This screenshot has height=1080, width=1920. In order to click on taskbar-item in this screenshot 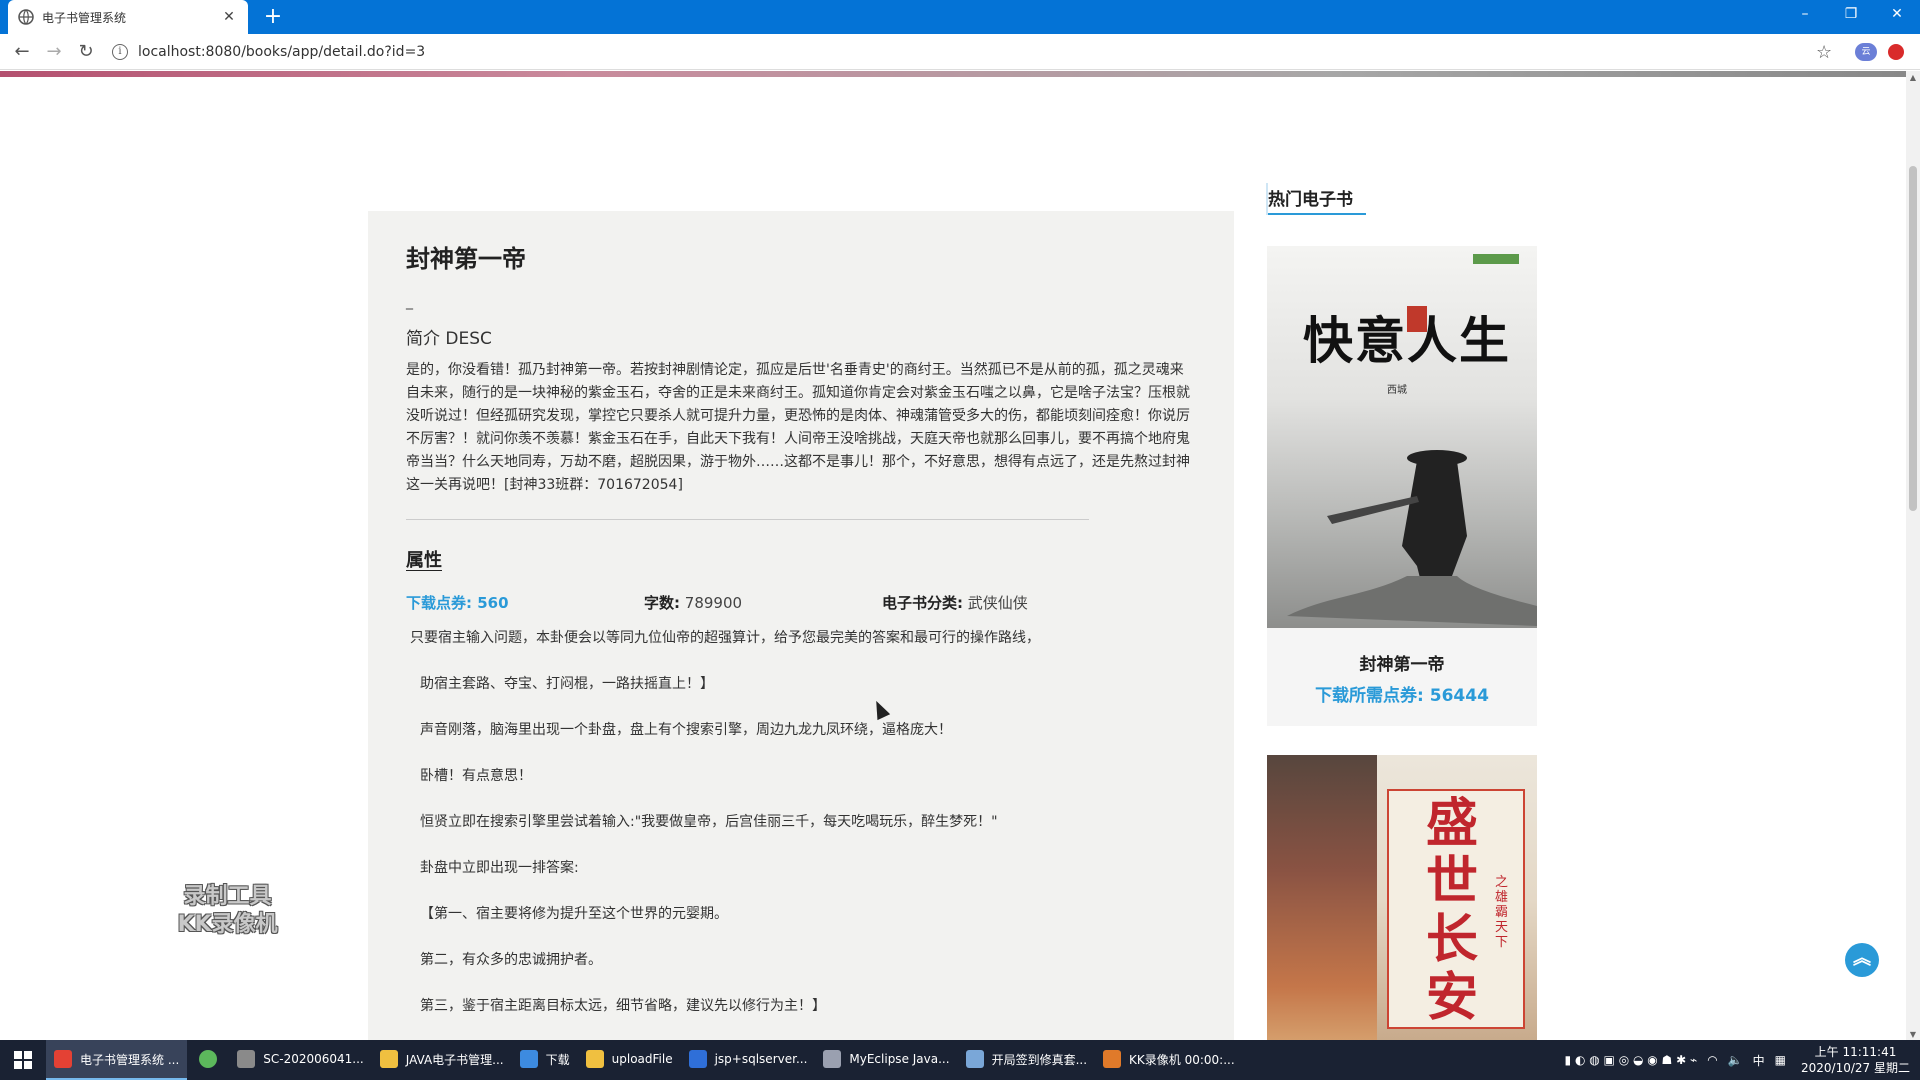, I will do `click(208, 1060)`.